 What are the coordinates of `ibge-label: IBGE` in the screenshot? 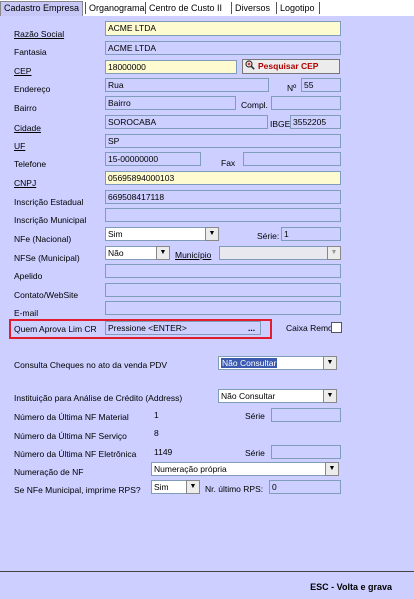 It's located at (280, 124).